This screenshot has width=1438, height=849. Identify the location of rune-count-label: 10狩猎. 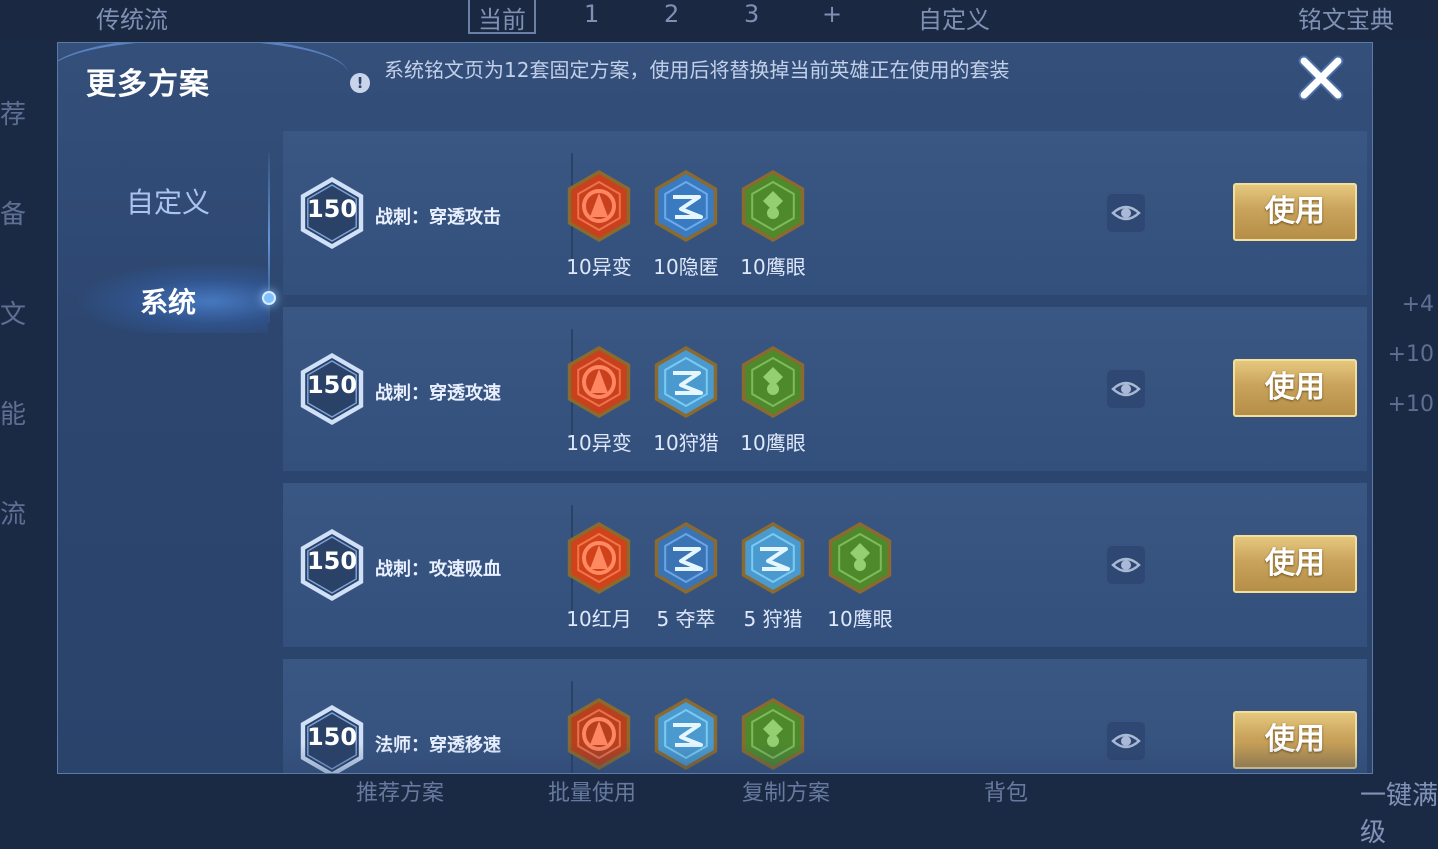
(686, 443).